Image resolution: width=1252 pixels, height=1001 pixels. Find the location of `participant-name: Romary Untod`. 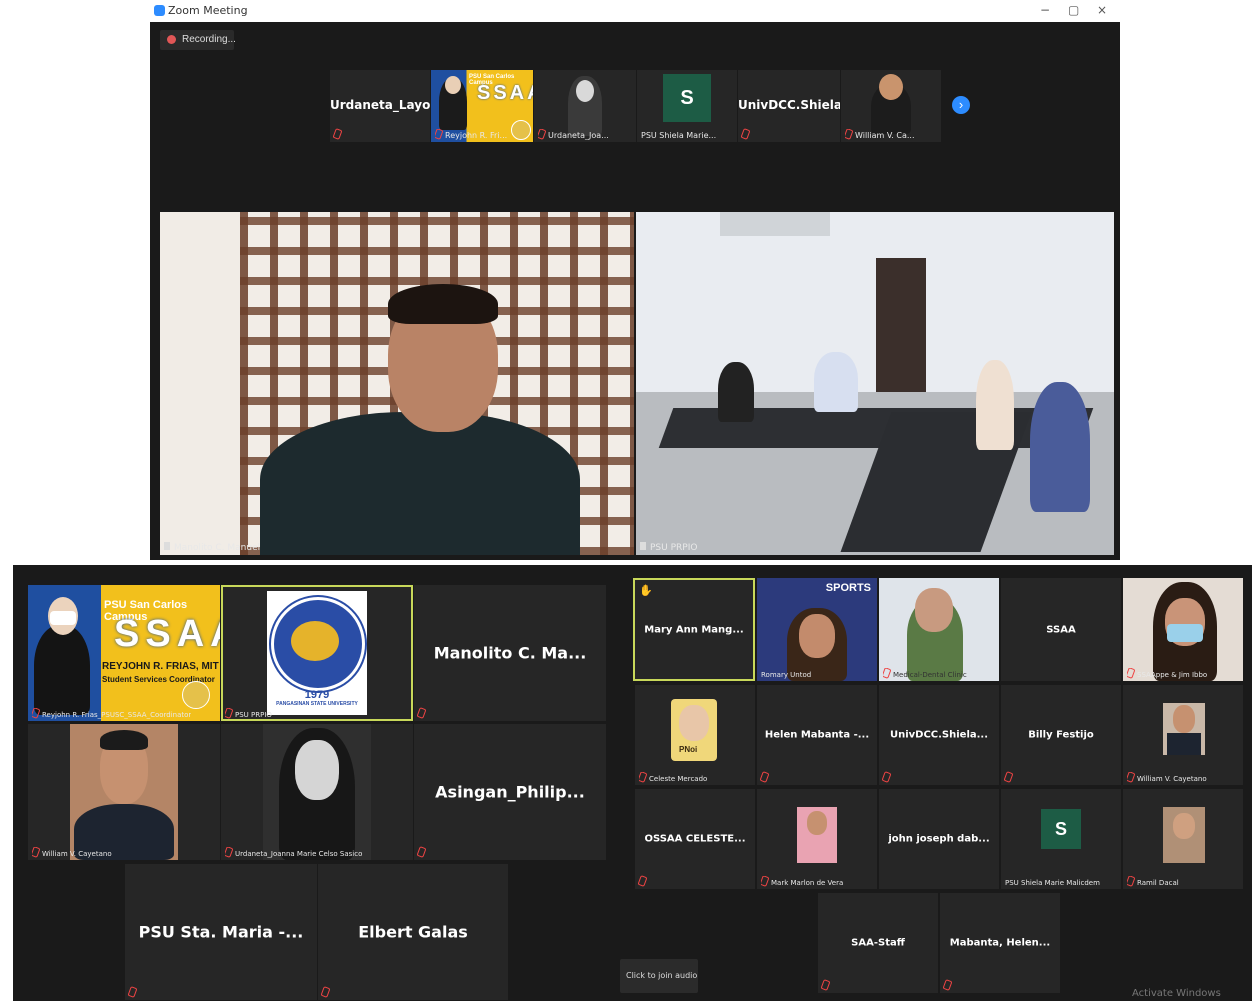

participant-name: Romary Untod is located at coordinates (786, 675).